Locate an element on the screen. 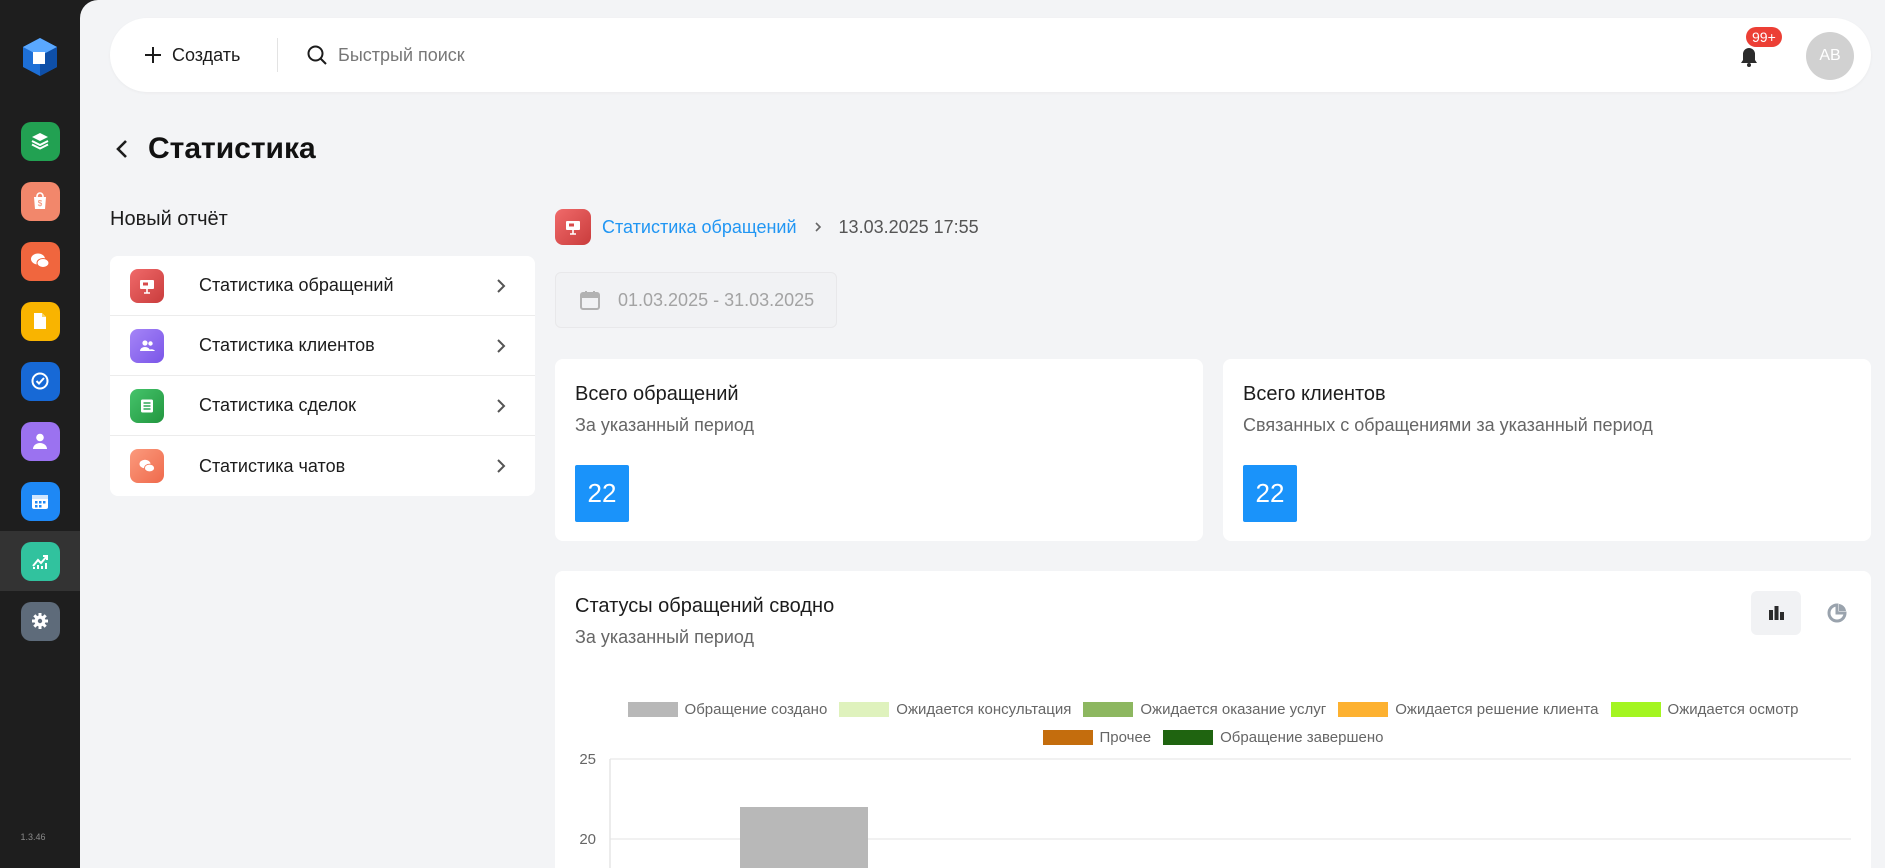 This screenshot has width=1885, height=868. sidebar-item-shop: $ is located at coordinates (40, 201).